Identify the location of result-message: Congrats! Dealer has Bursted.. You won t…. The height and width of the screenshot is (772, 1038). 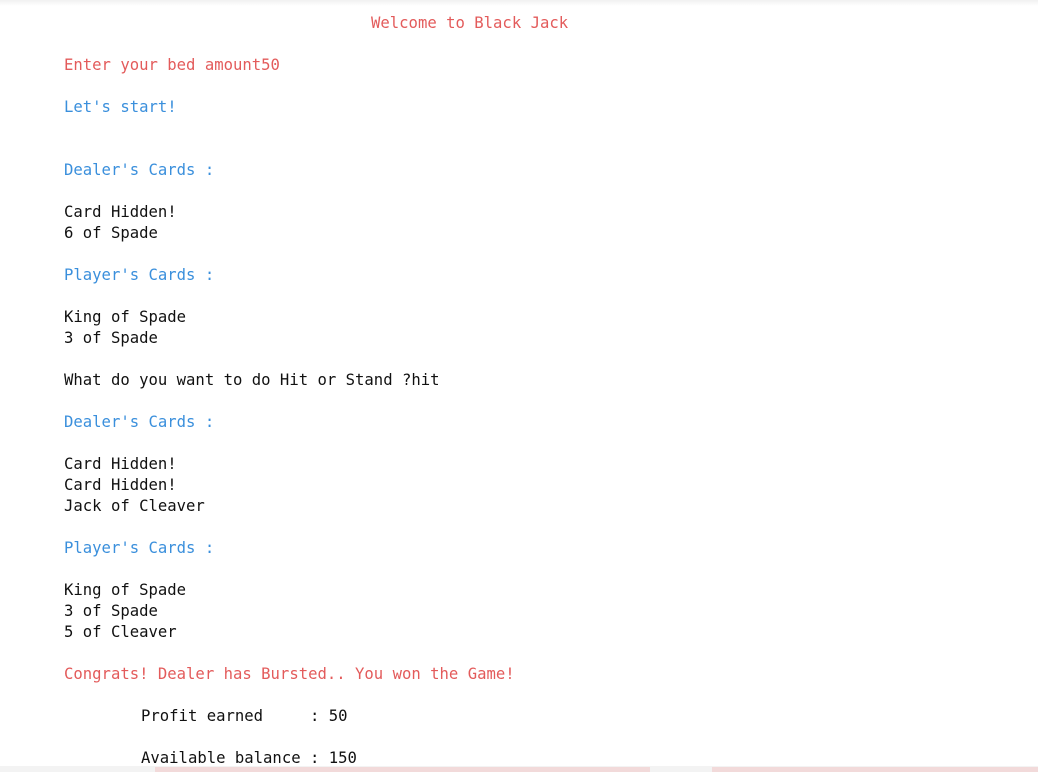
(289, 674).